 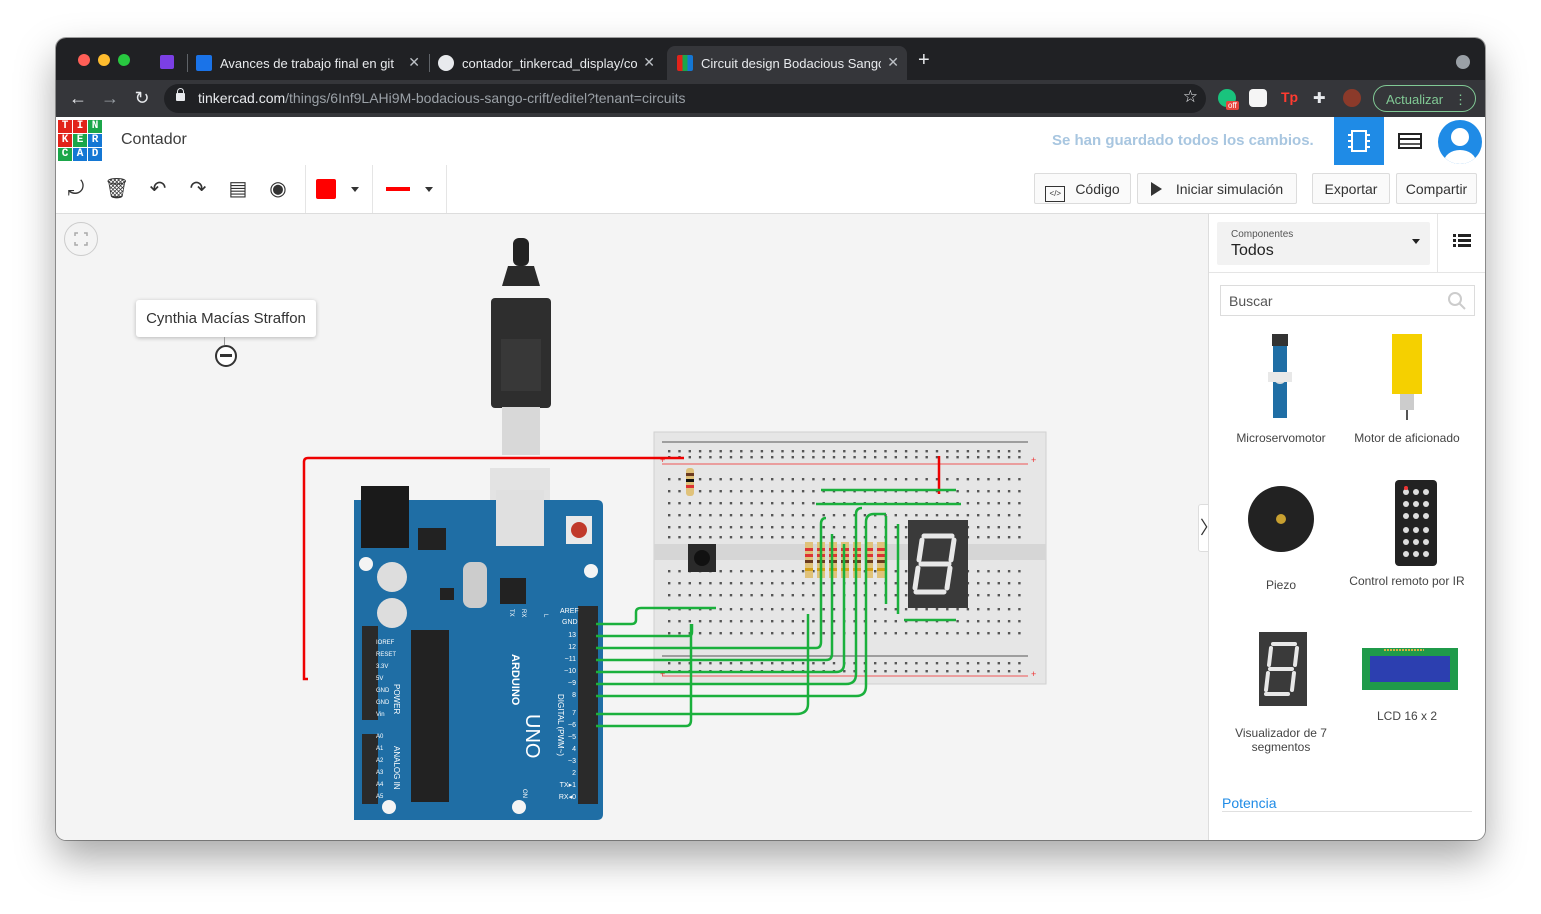 What do you see at coordinates (1407, 388) in the screenshot?
I see `component-hobby-motor: Motor de aficionado` at bounding box center [1407, 388].